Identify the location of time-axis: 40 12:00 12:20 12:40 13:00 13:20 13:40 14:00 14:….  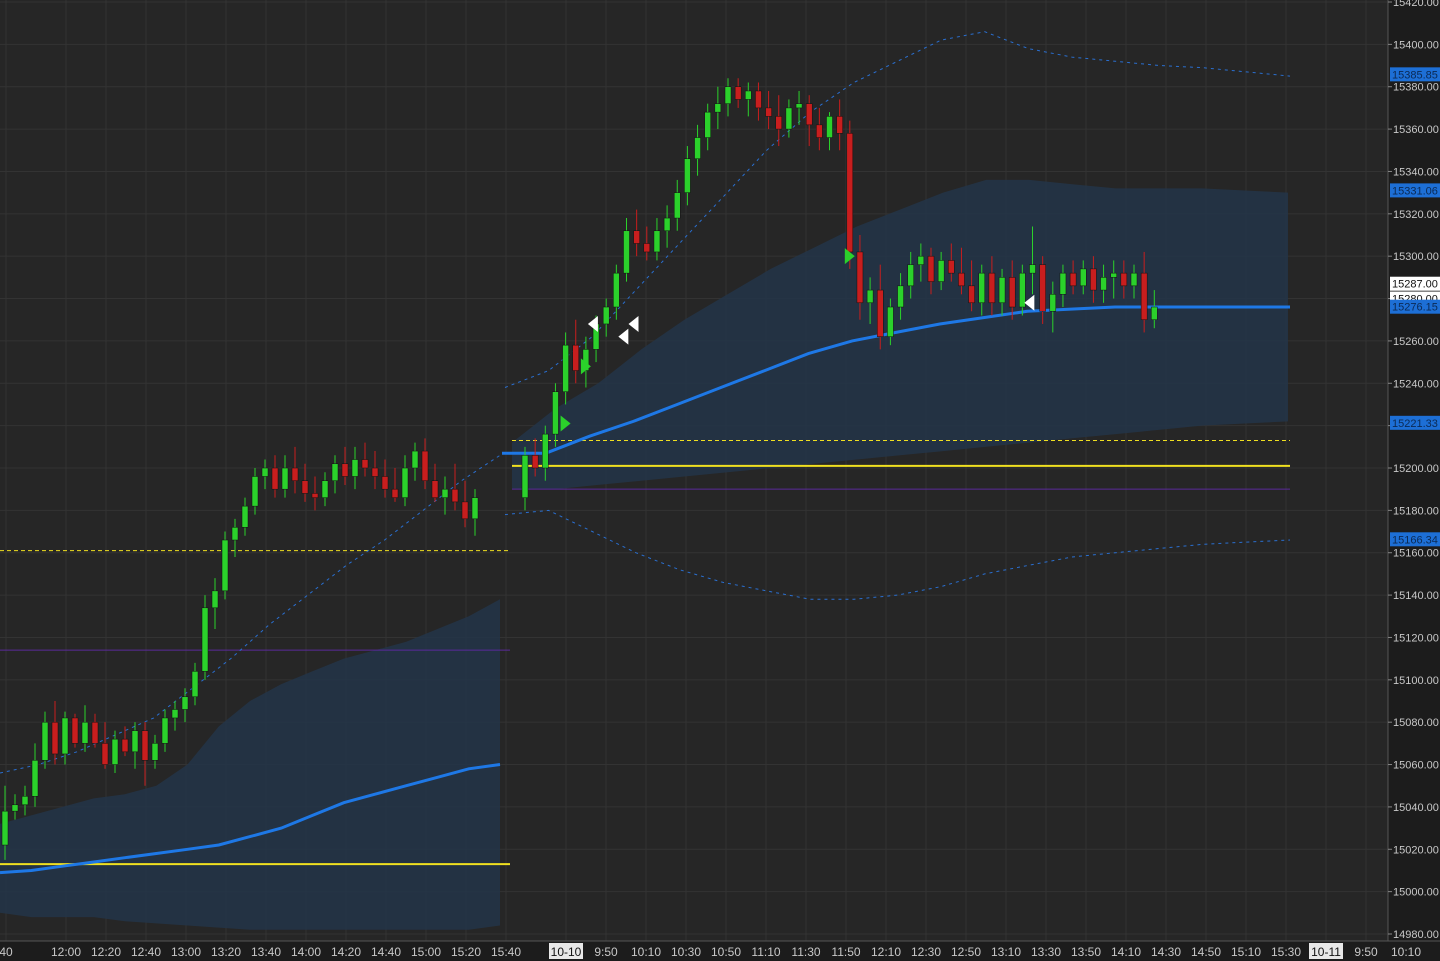
(720, 950).